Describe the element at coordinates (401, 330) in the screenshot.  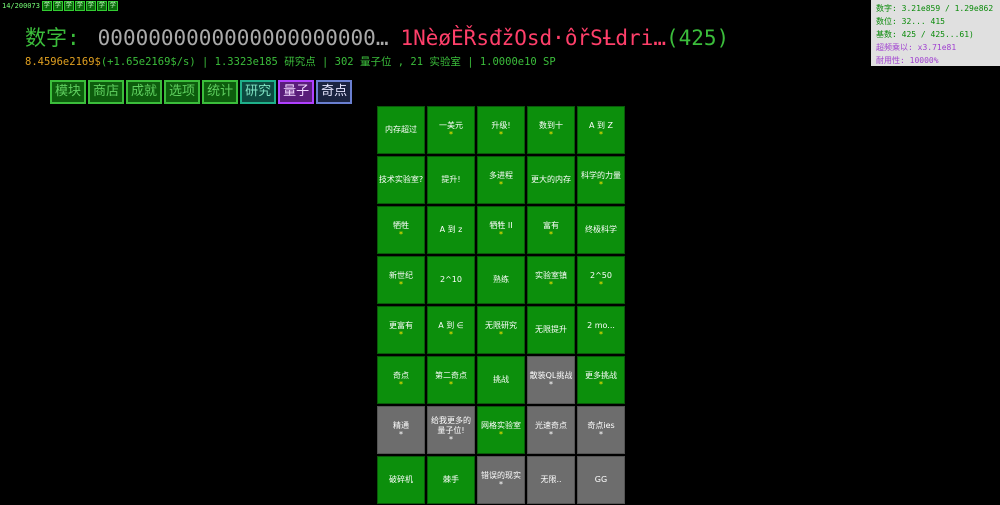
I see `research-cell: 更富有 *` at that location.